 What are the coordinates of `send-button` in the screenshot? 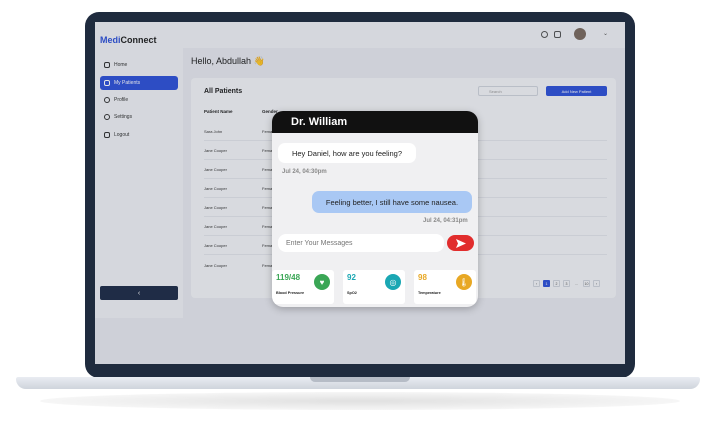 It's located at (460, 243).